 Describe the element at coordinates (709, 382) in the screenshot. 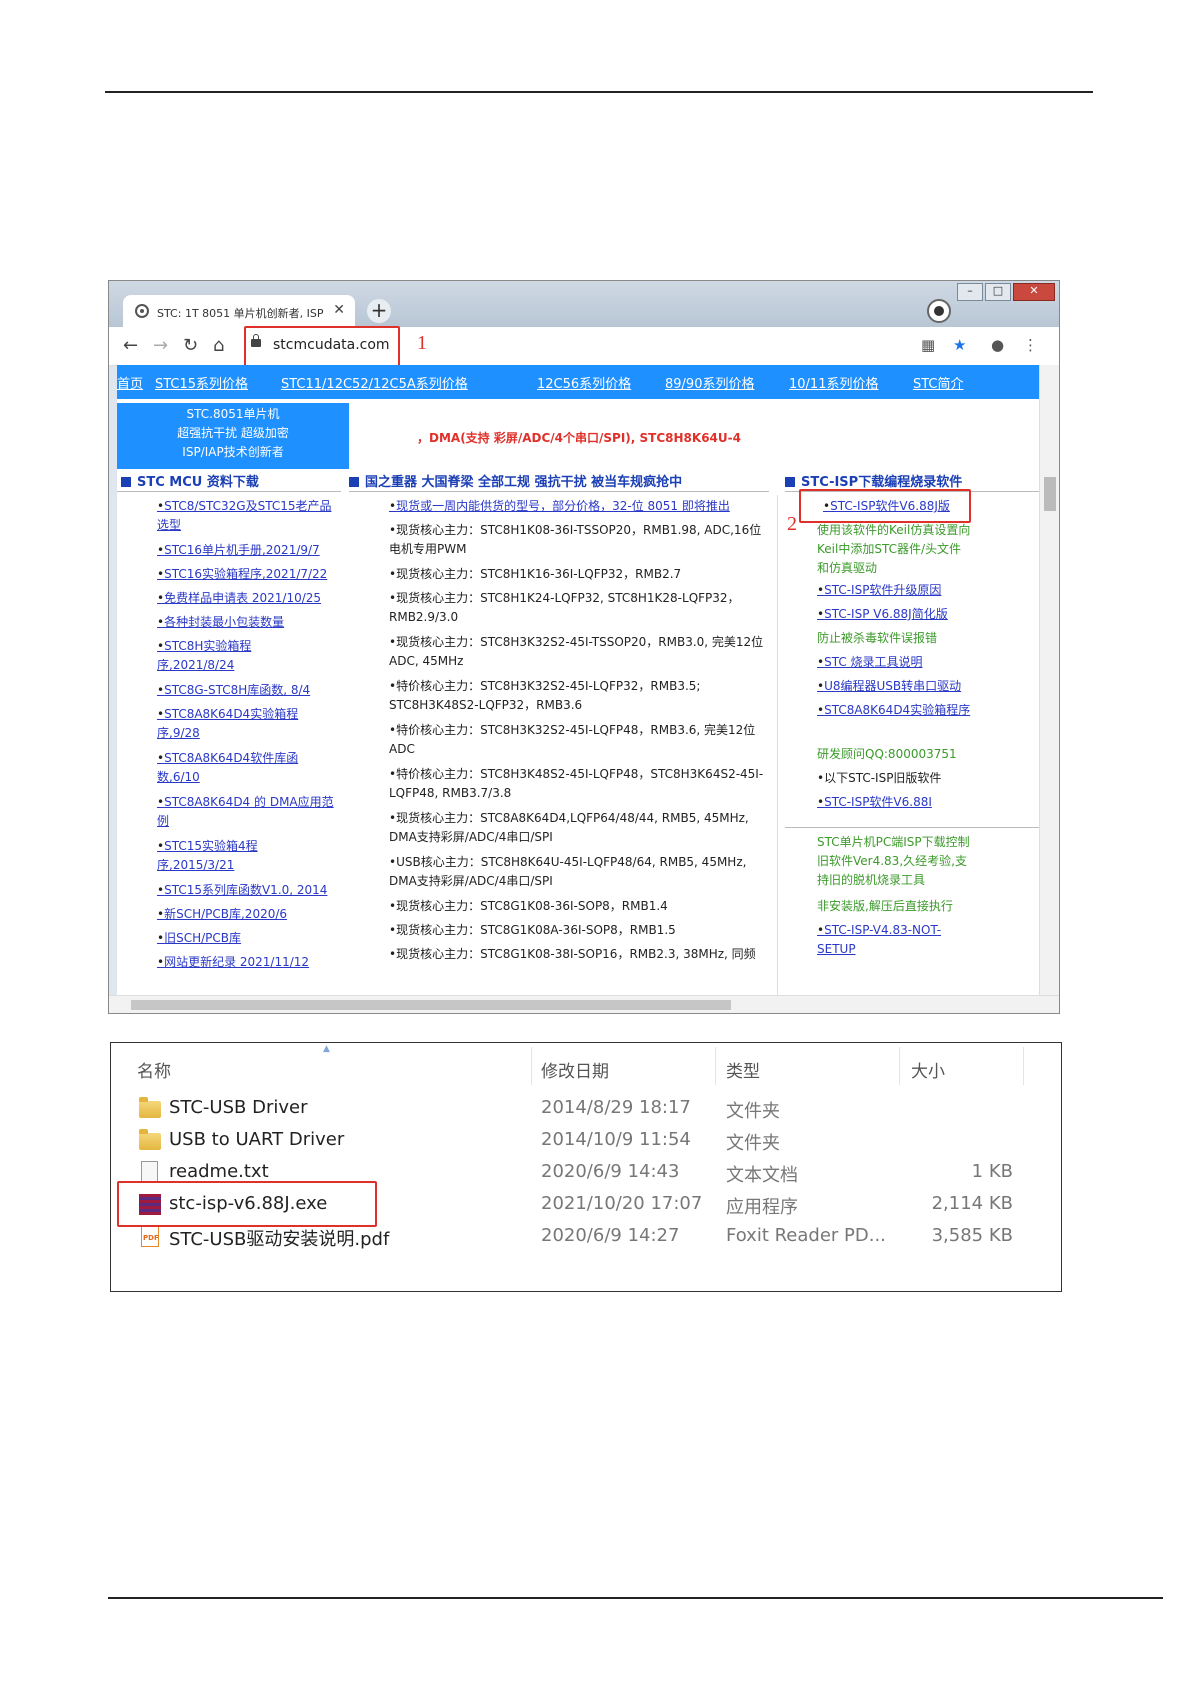

I see `nav-89-90: 89/90系列价格` at that location.